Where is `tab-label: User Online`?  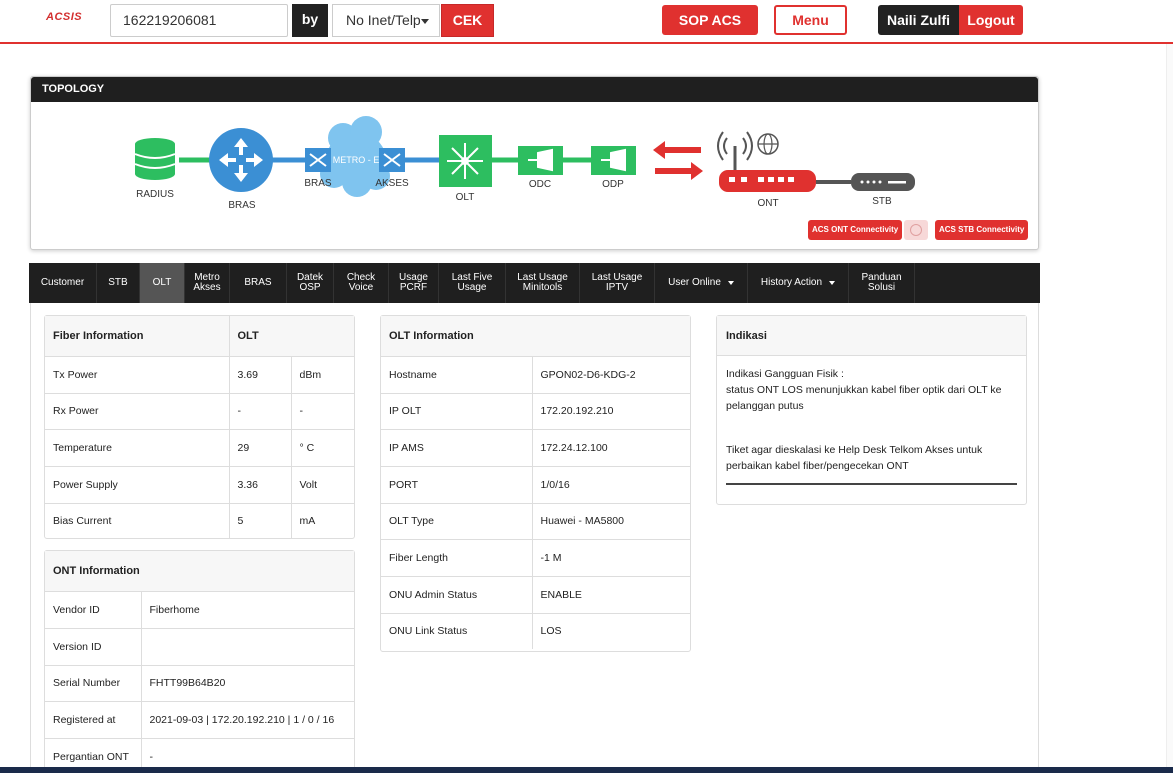 tab-label: User Online is located at coordinates (694, 282).